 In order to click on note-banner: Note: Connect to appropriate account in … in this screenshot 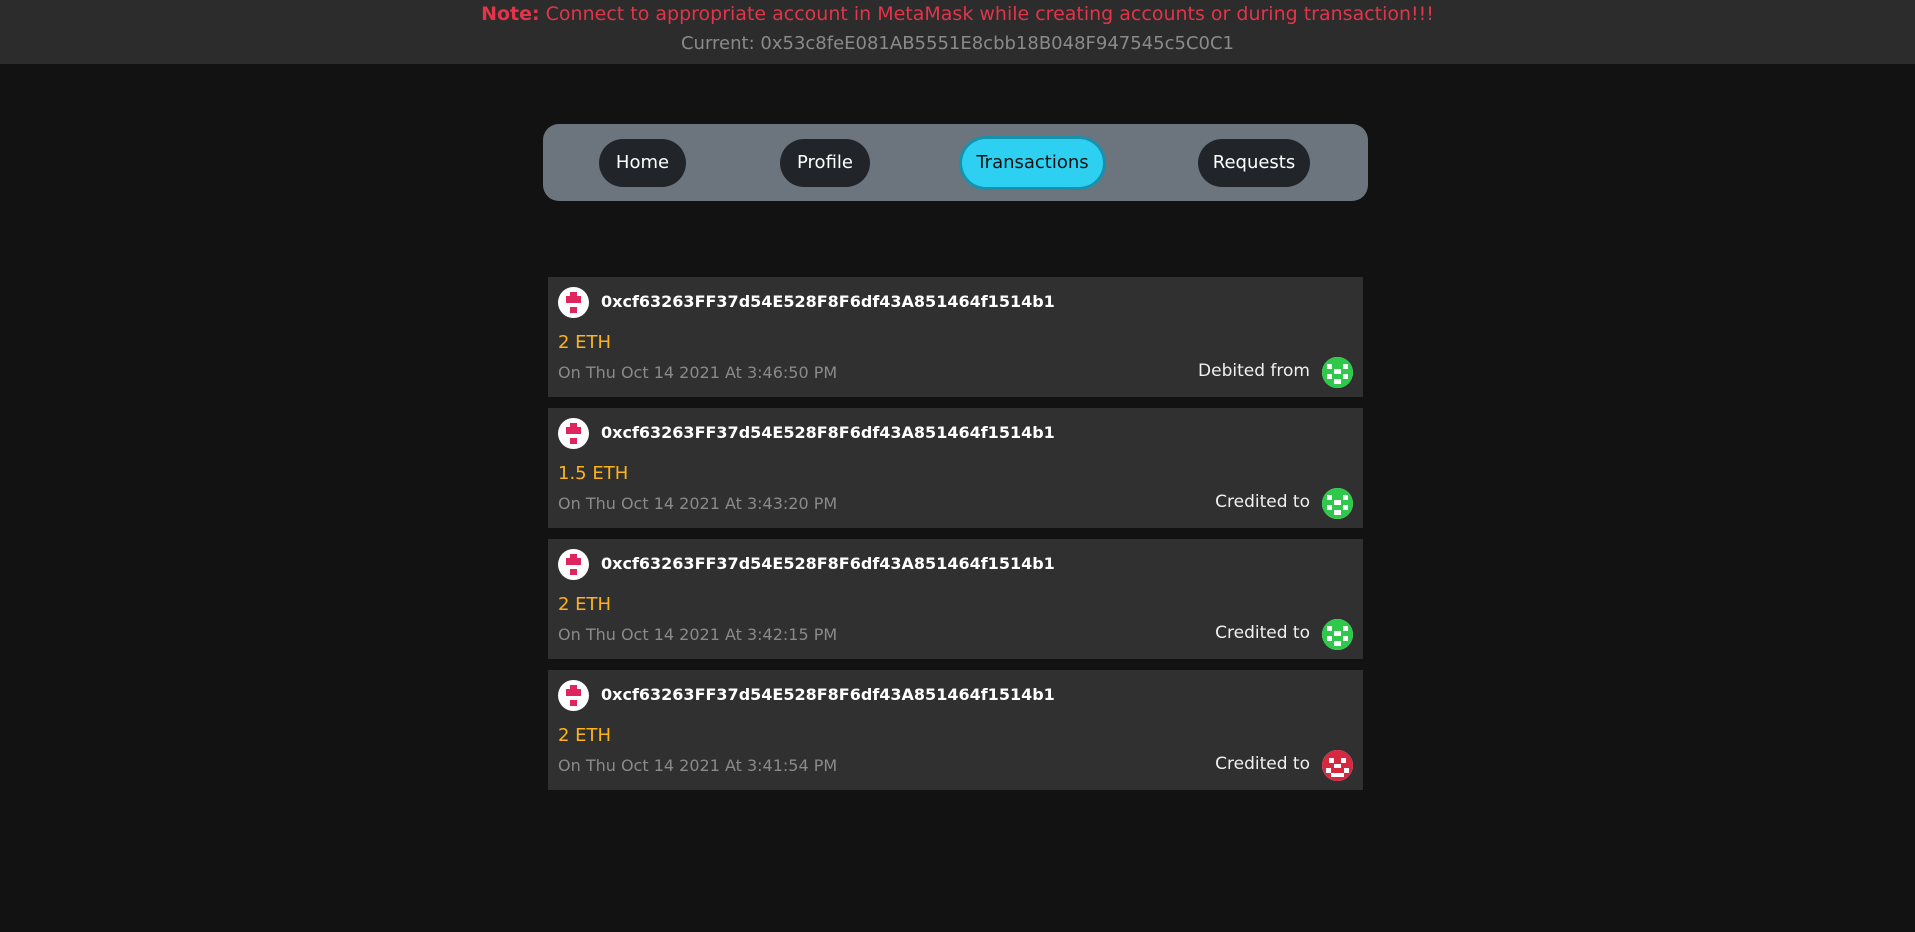, I will do `click(957, 32)`.